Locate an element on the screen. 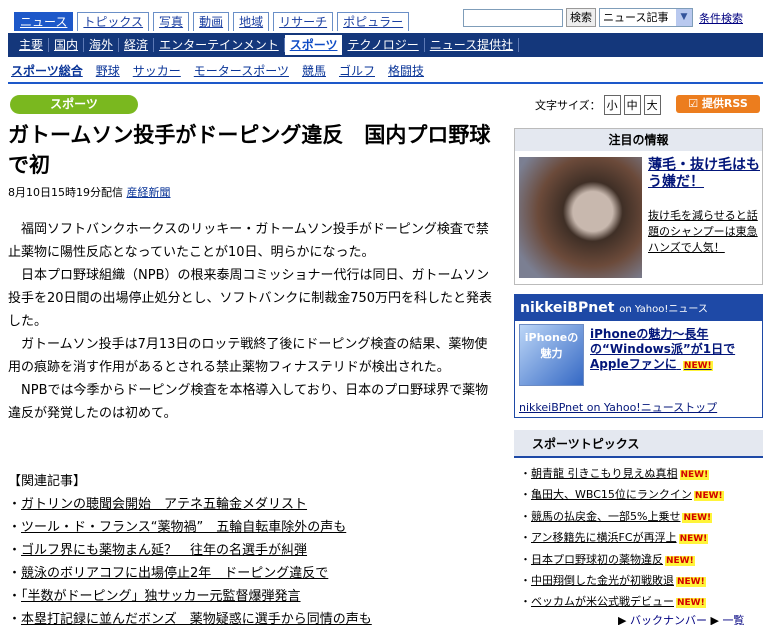 The image size is (769, 625). rss-button: ☑ 提供RSS is located at coordinates (718, 104).